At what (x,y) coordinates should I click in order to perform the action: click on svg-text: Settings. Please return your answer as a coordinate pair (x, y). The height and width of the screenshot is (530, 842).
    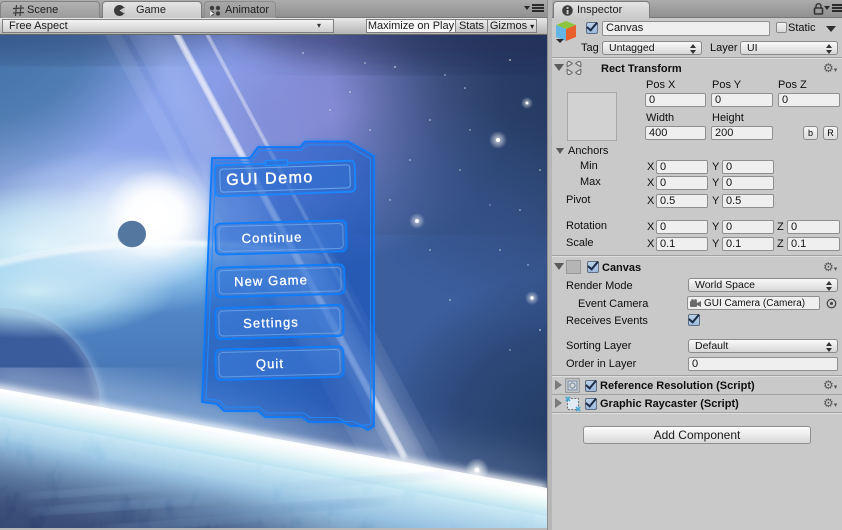
    Looking at the image, I should click on (271, 322).